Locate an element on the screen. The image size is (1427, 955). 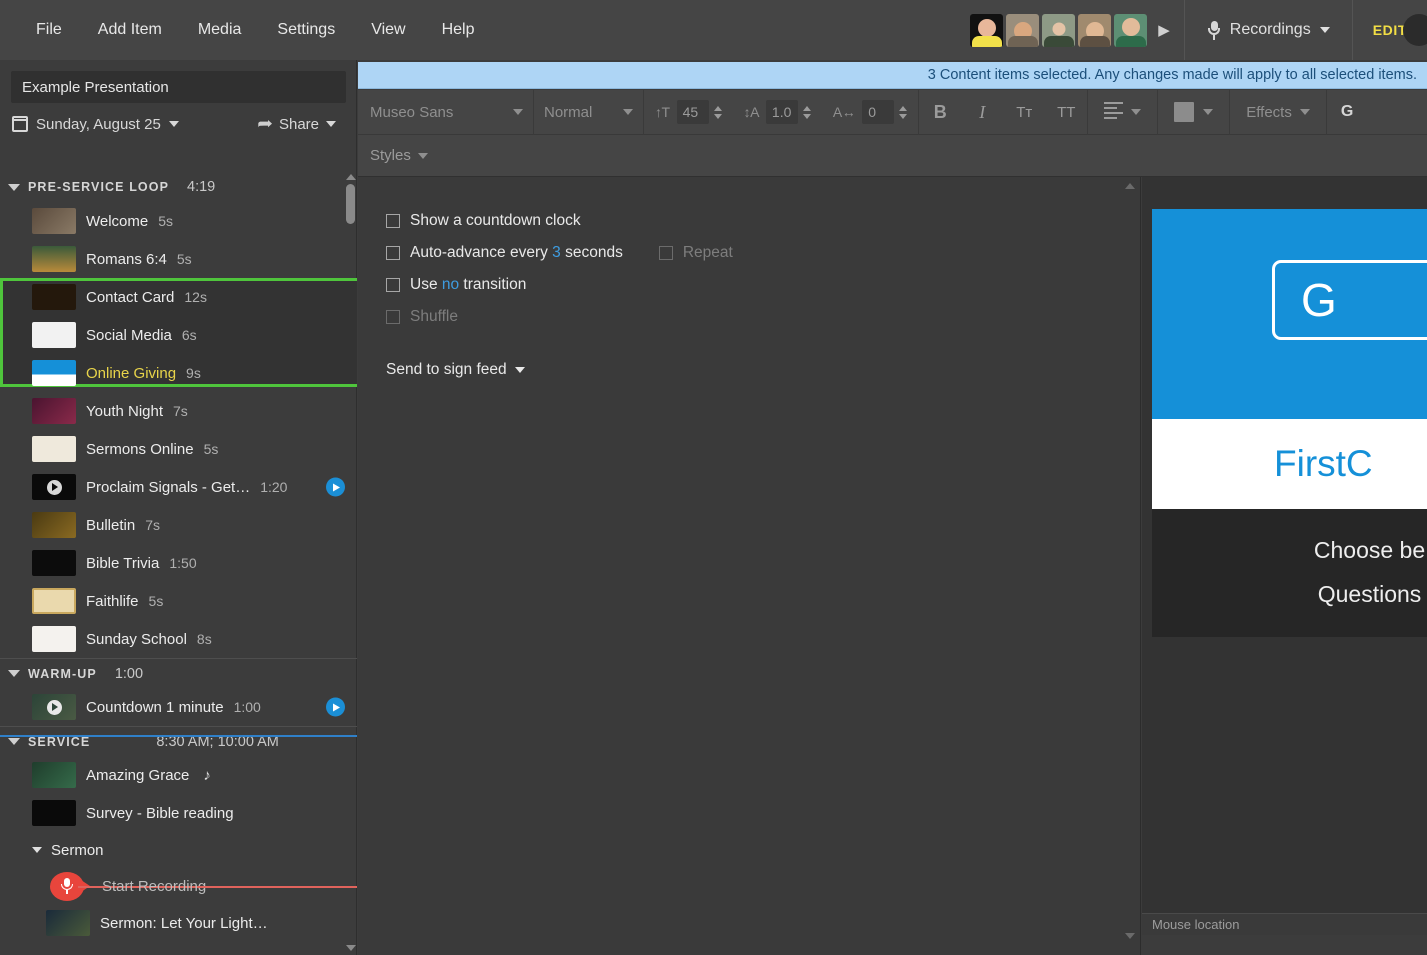
font-weight-dropdown: Normal is located at coordinates (589, 112).